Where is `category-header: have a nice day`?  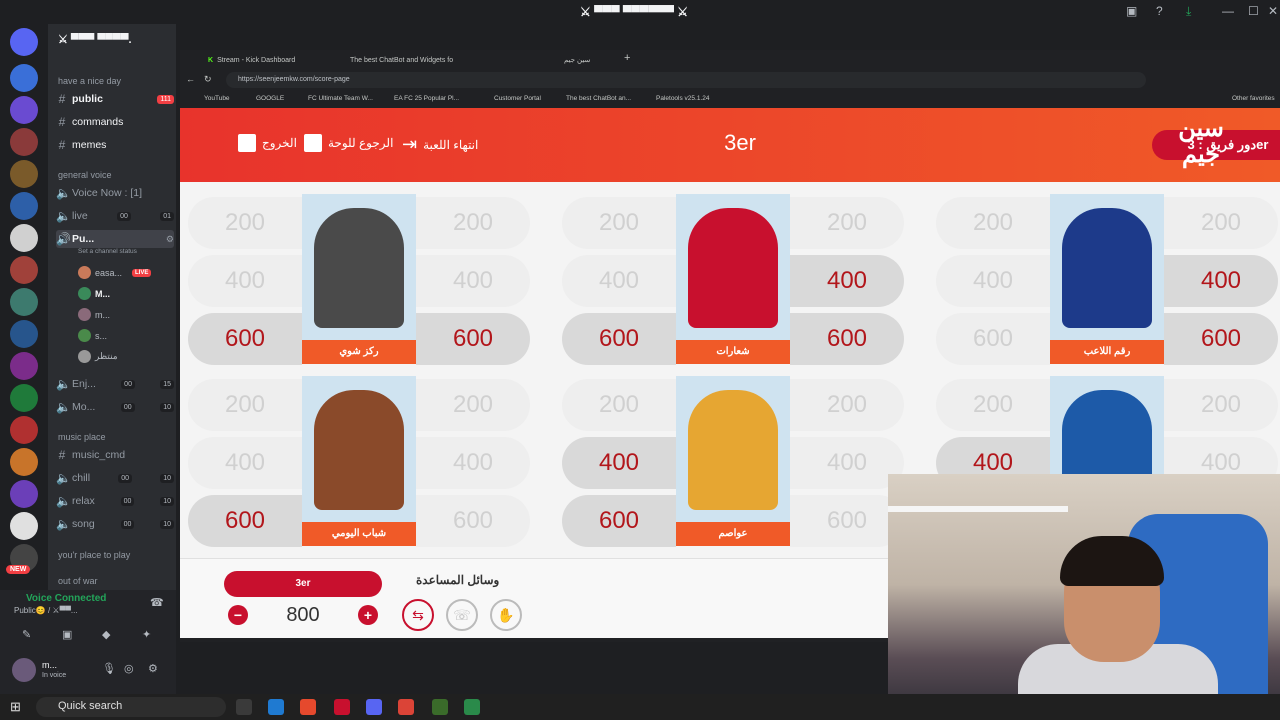
category-header: have a nice day is located at coordinates (89, 81).